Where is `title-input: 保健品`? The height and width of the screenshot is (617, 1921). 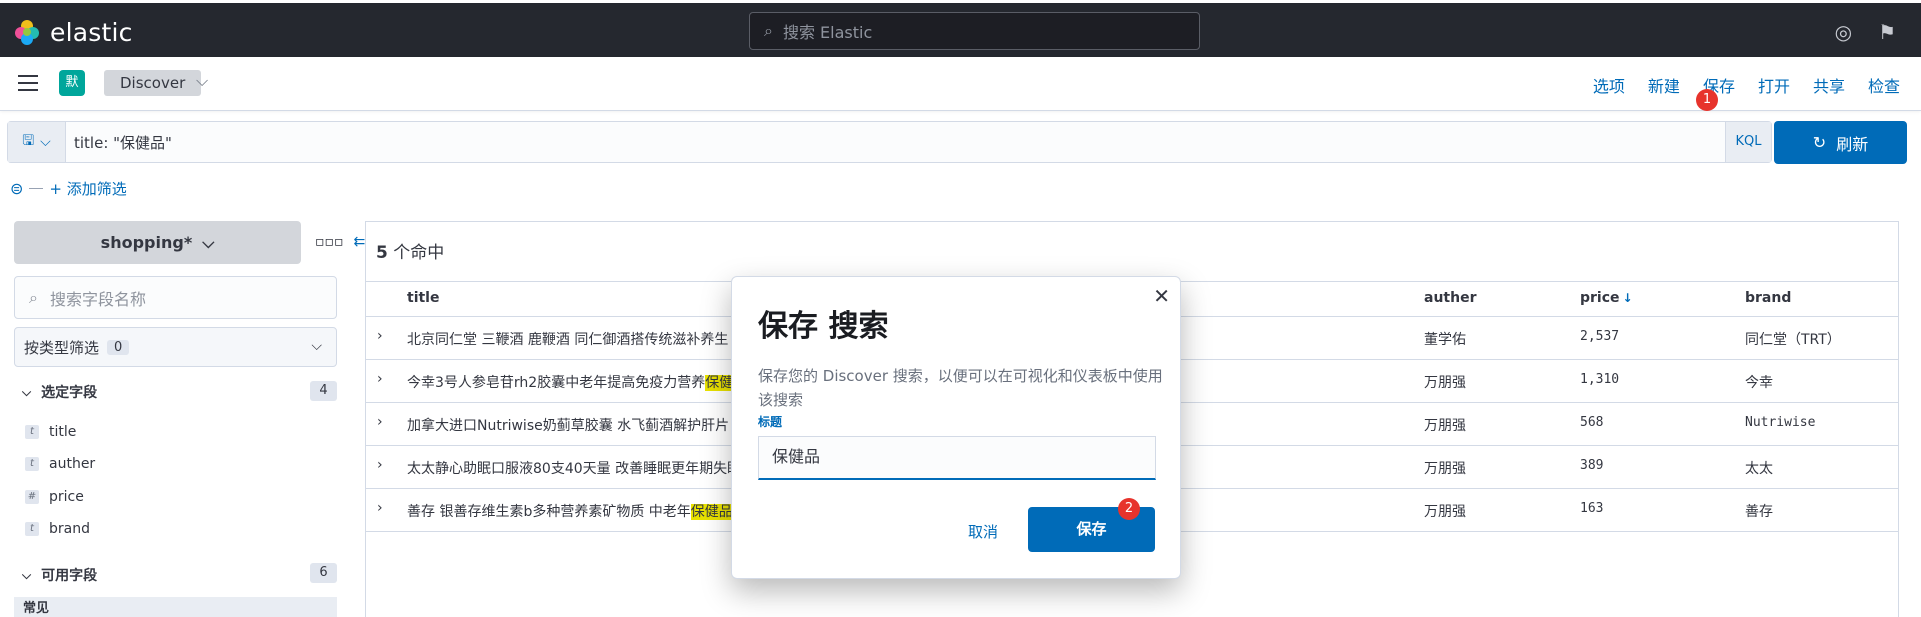 title-input: 保健品 is located at coordinates (957, 458).